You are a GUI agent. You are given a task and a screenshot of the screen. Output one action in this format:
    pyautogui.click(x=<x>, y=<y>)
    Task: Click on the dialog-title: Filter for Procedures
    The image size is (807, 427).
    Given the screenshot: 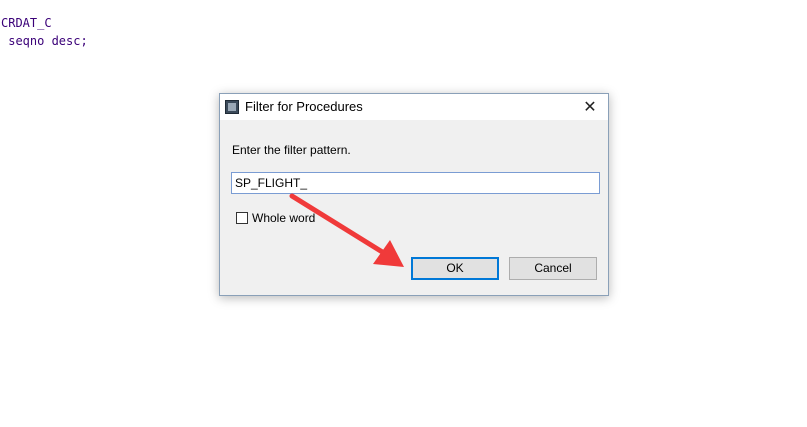 What is the action you would take?
    pyautogui.click(x=304, y=106)
    